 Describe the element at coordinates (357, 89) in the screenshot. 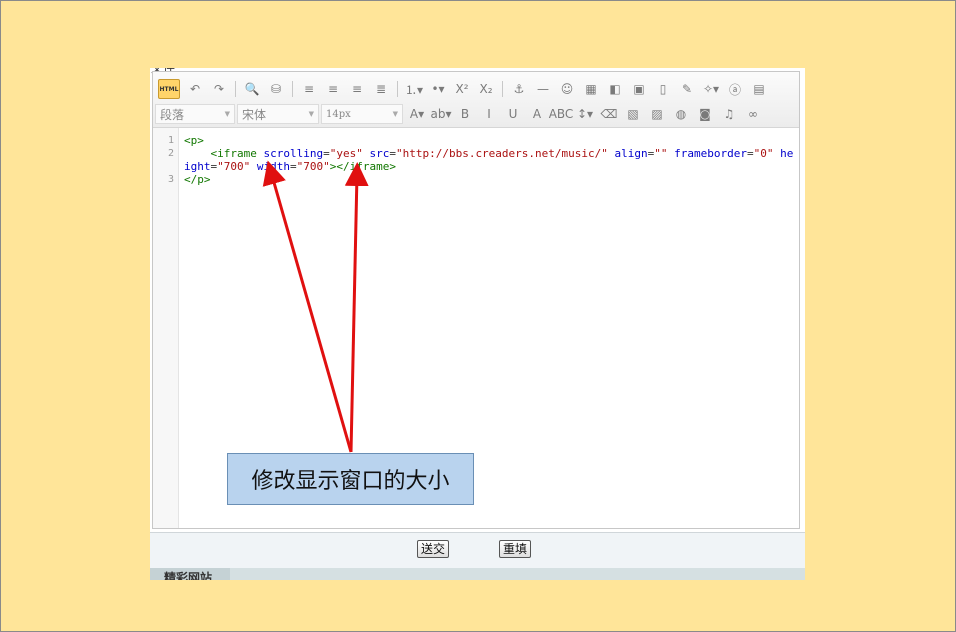

I see `align-right-icon: ≡` at that location.